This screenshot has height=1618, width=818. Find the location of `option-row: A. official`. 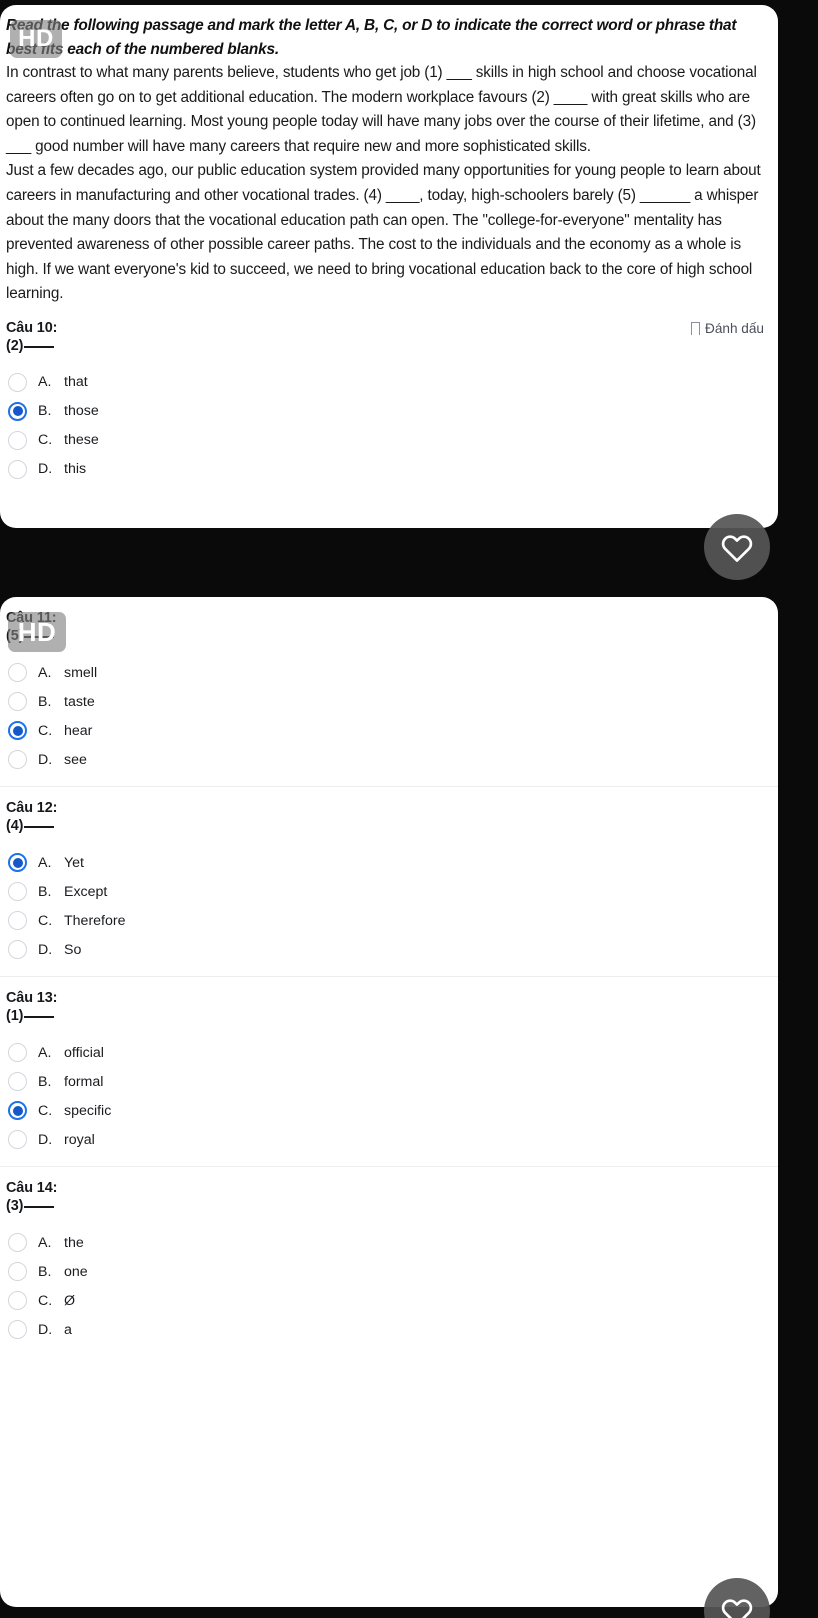

option-row: A. official is located at coordinates (385, 1052).